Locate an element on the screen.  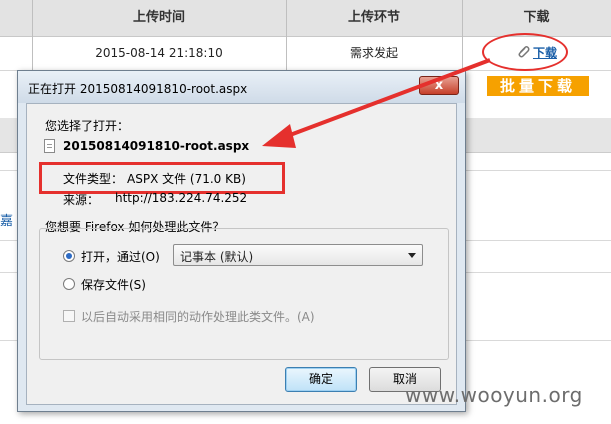
annotation-arrow-head is located at coordinates (279, 136).